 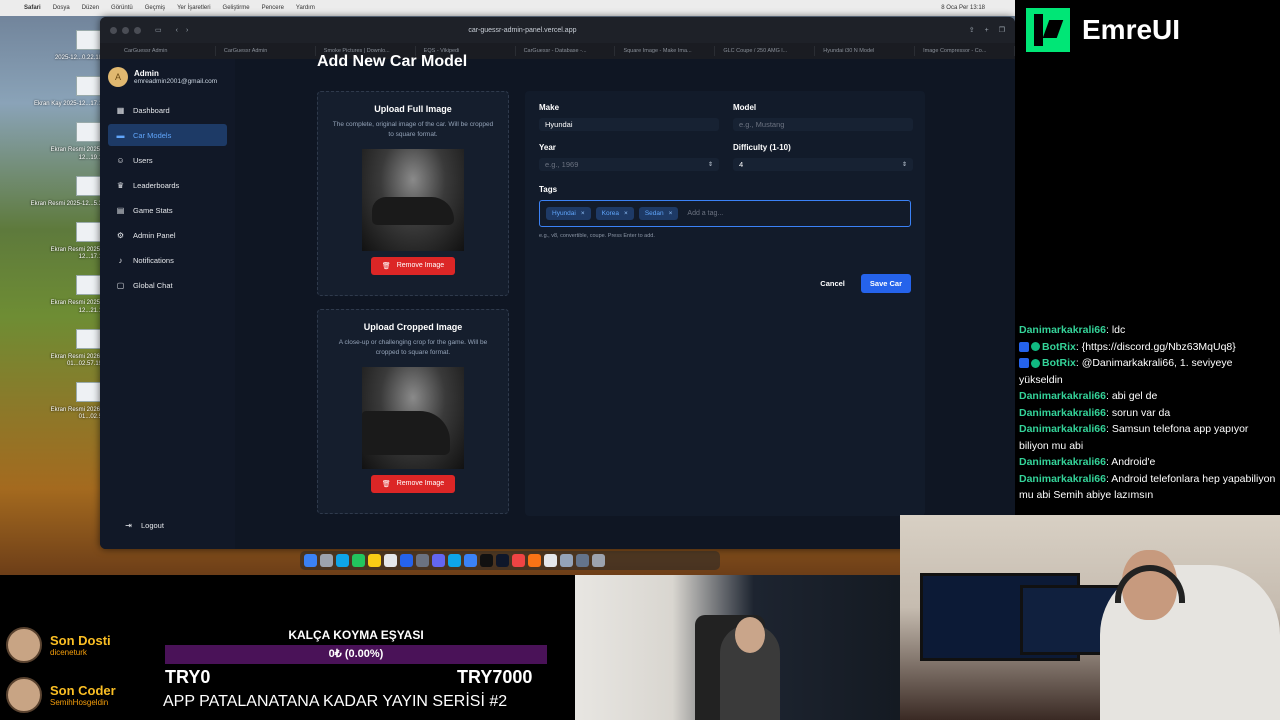 I want to click on app-store-icon, so click(x=406, y=560).